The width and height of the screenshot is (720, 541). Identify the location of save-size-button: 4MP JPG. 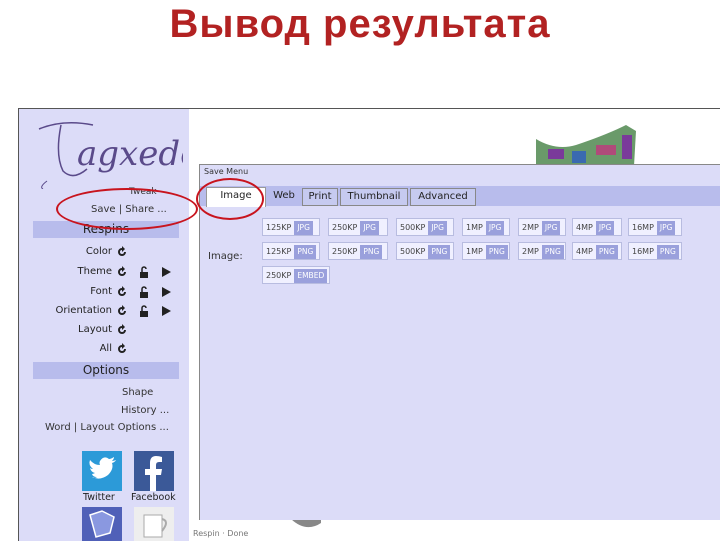
(597, 227).